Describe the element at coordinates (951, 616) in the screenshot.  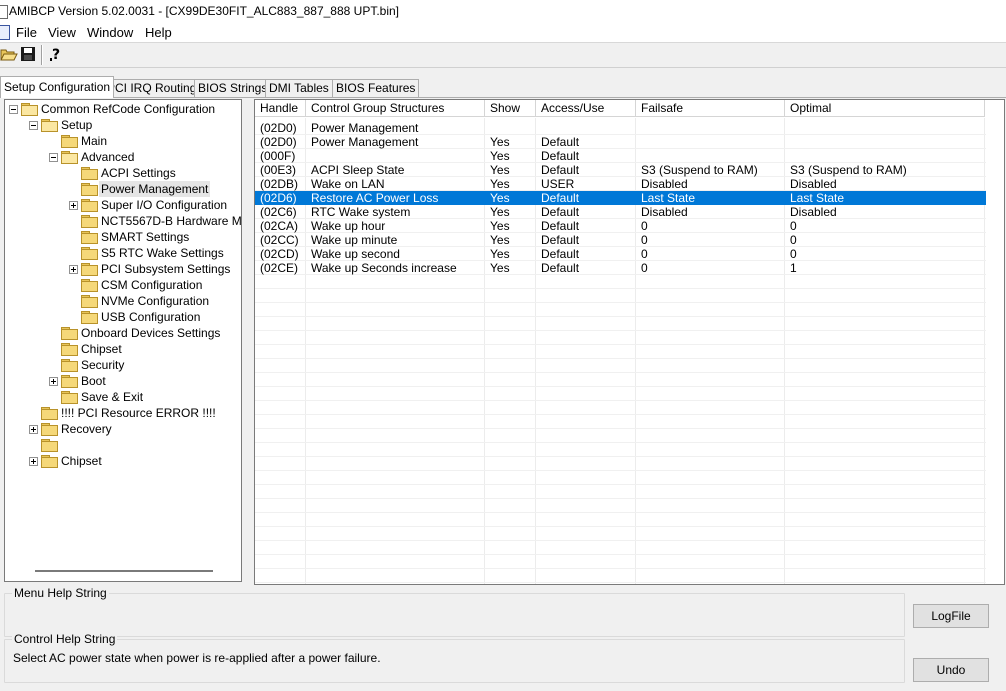
I see `logfile-button: LogFile` at that location.